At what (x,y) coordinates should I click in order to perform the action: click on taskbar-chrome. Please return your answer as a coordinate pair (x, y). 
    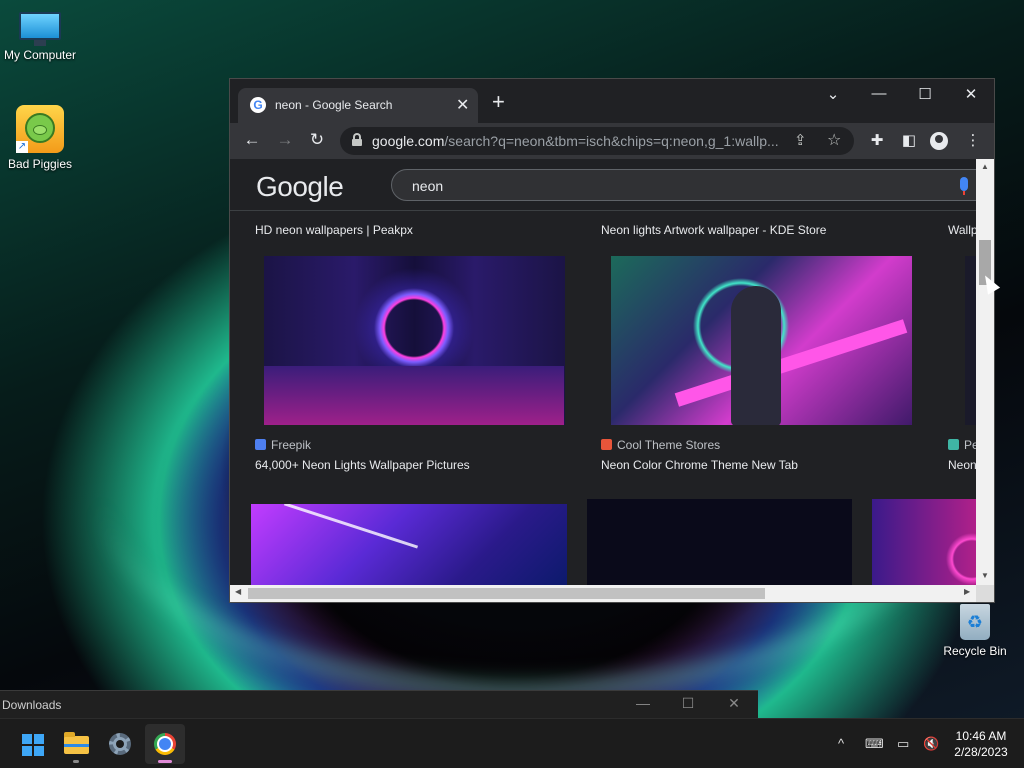
    Looking at the image, I should click on (165, 744).